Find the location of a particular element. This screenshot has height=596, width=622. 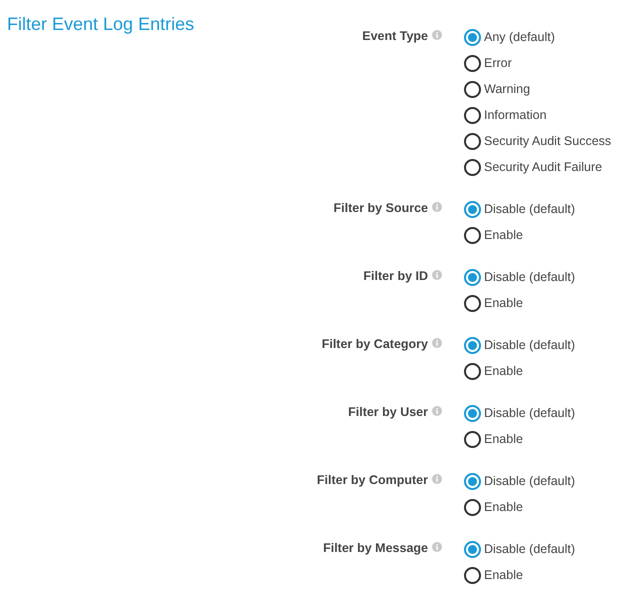

radio-option: Security Audit Failure is located at coordinates (538, 167).